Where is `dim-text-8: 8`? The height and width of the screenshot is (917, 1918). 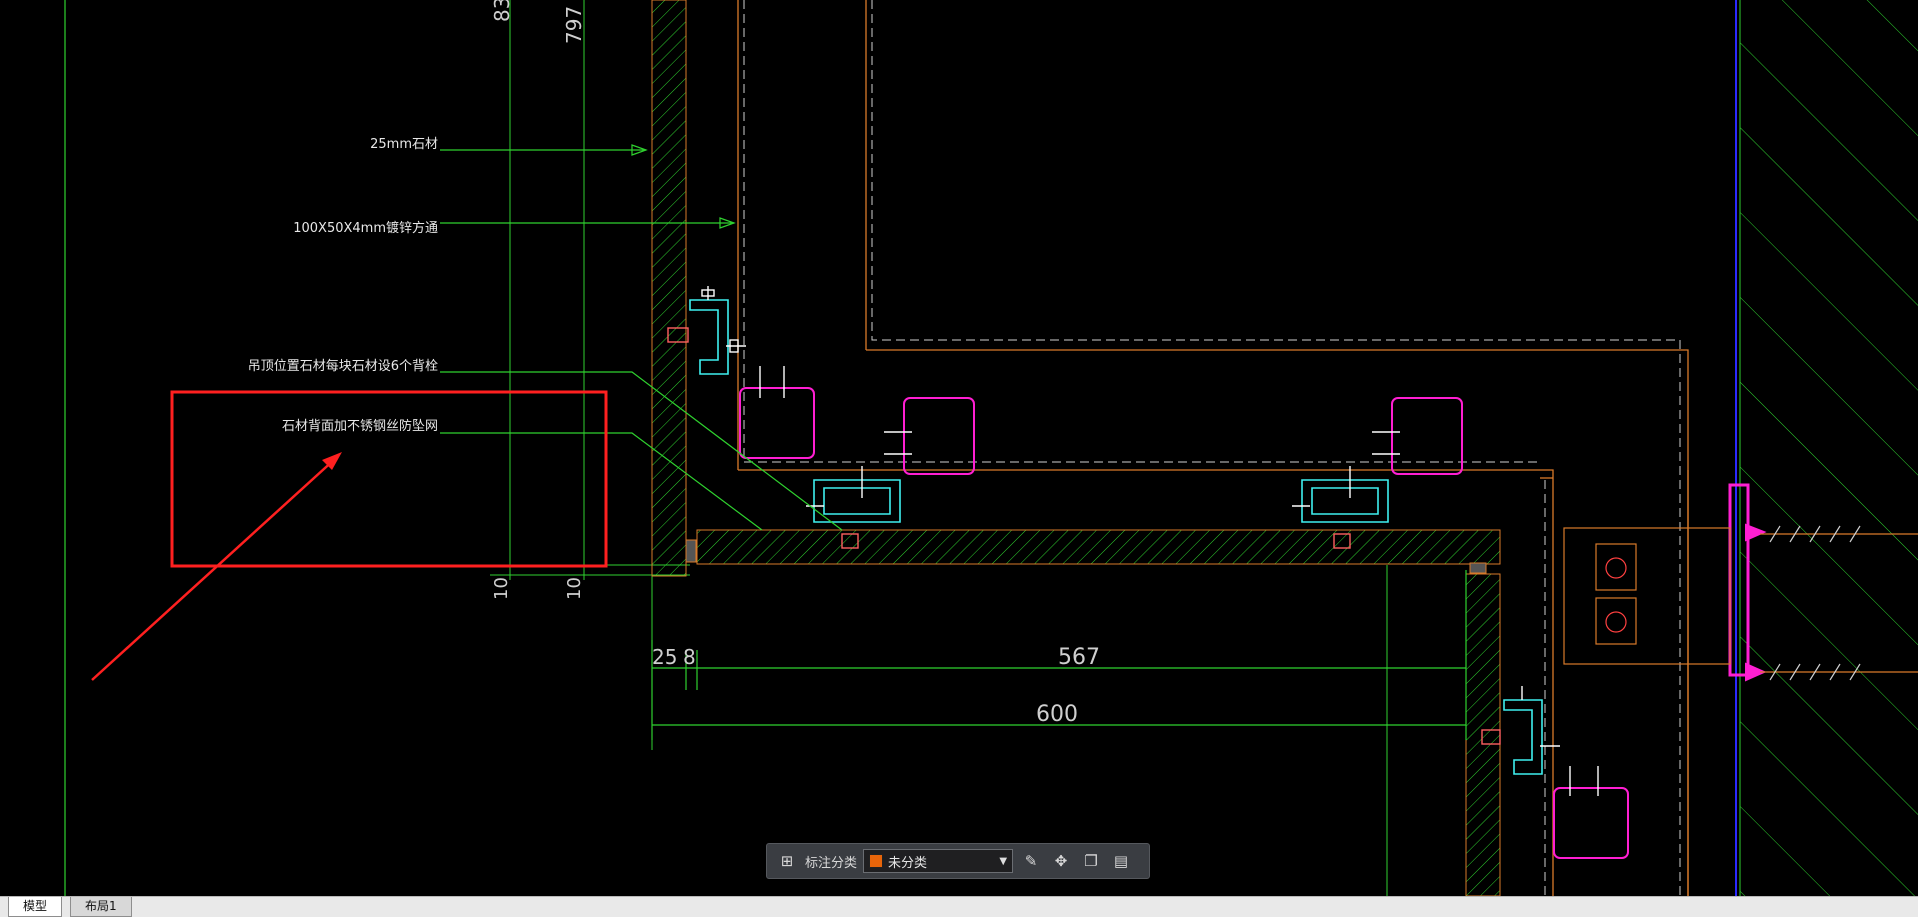 dim-text-8: 8 is located at coordinates (689, 657).